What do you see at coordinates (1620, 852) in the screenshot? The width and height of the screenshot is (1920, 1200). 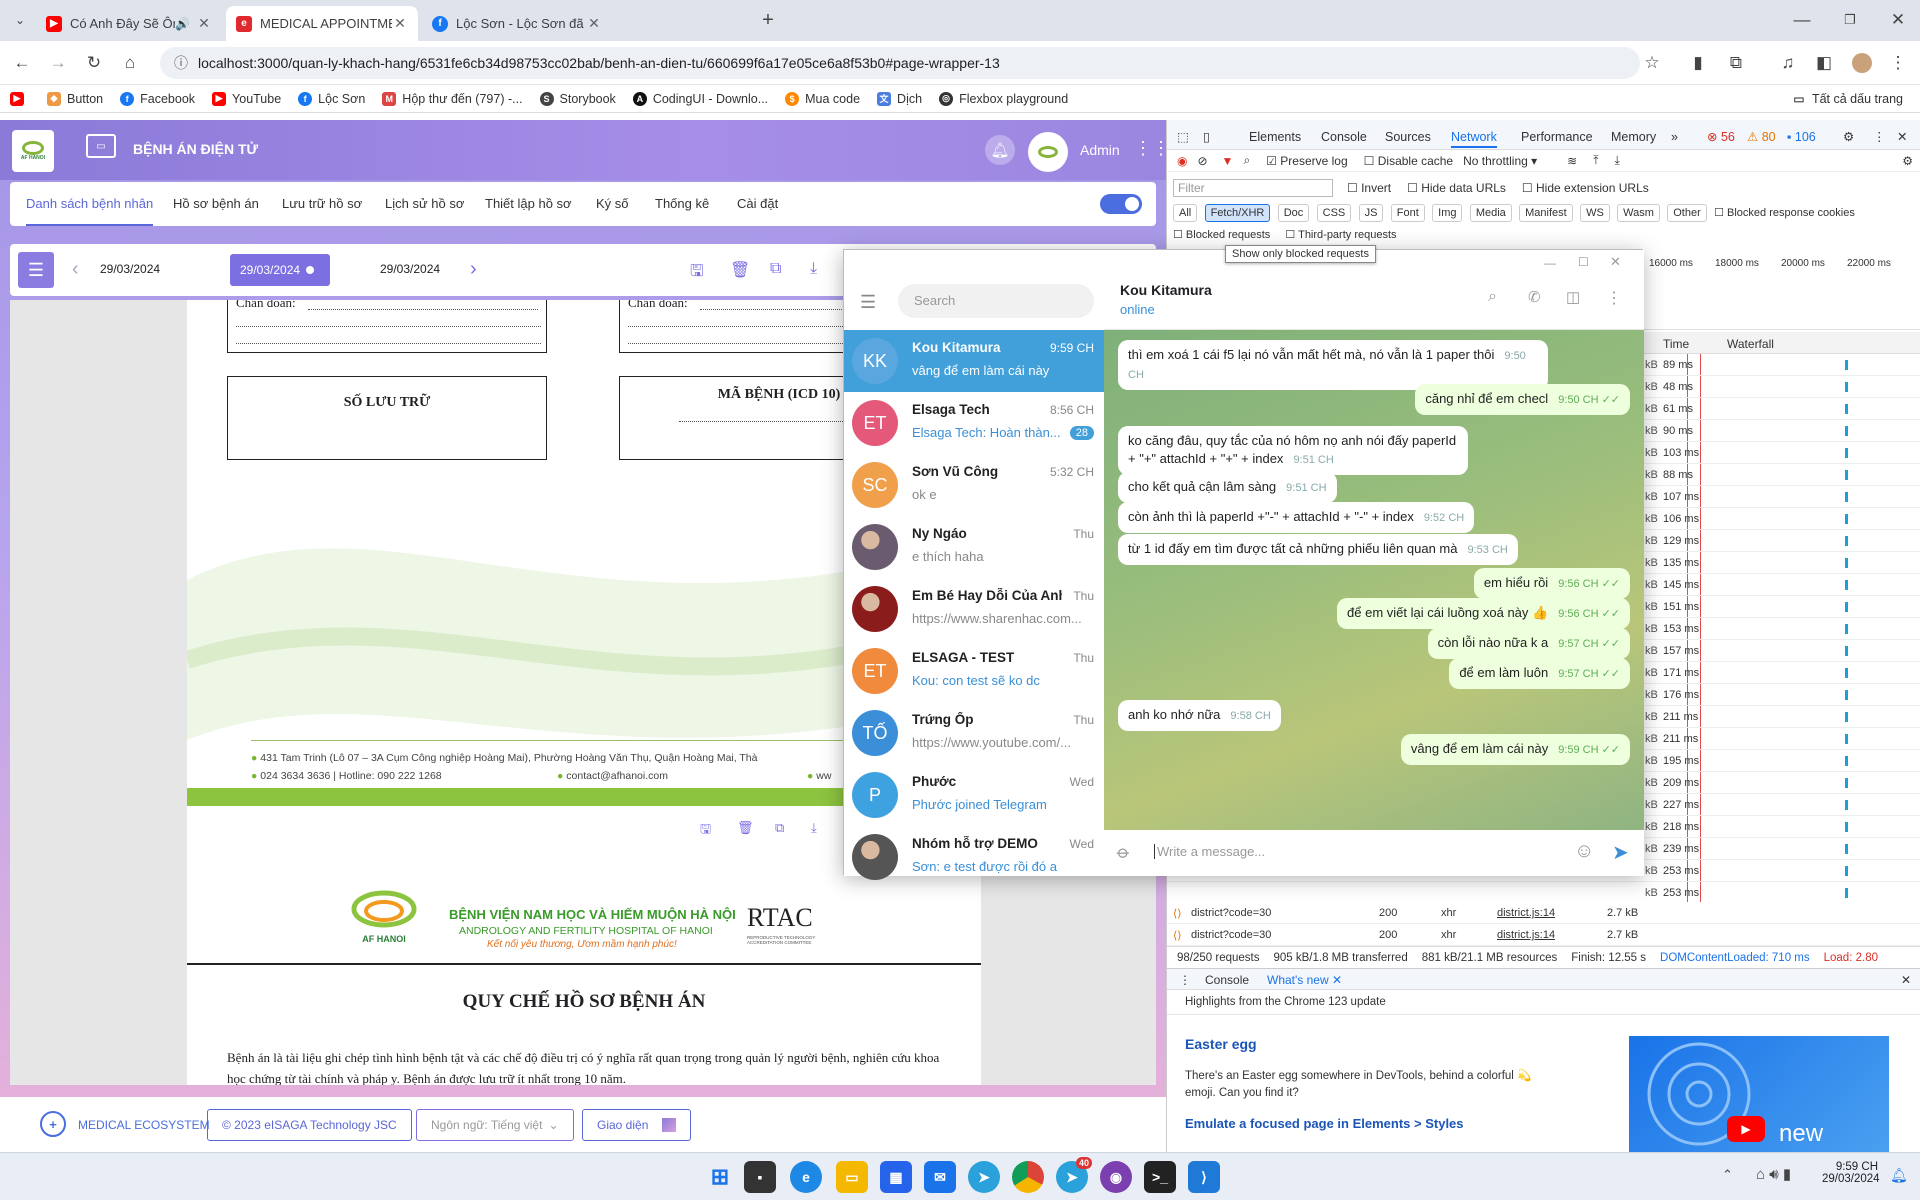 I see `send-icon: ➤` at bounding box center [1620, 852].